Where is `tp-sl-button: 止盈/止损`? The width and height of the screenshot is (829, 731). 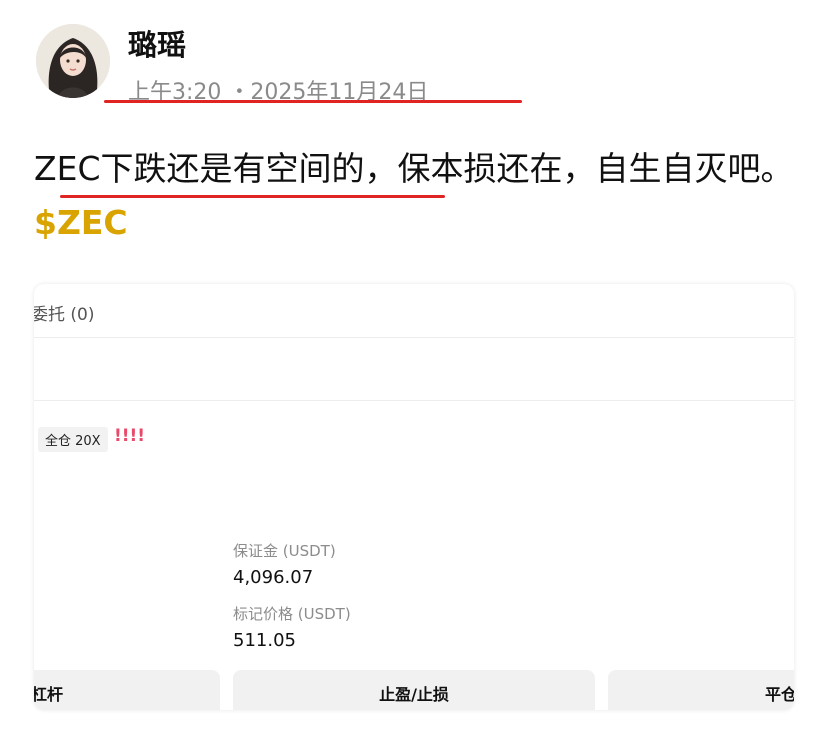
tp-sl-button: 止盈/止损 is located at coordinates (414, 690).